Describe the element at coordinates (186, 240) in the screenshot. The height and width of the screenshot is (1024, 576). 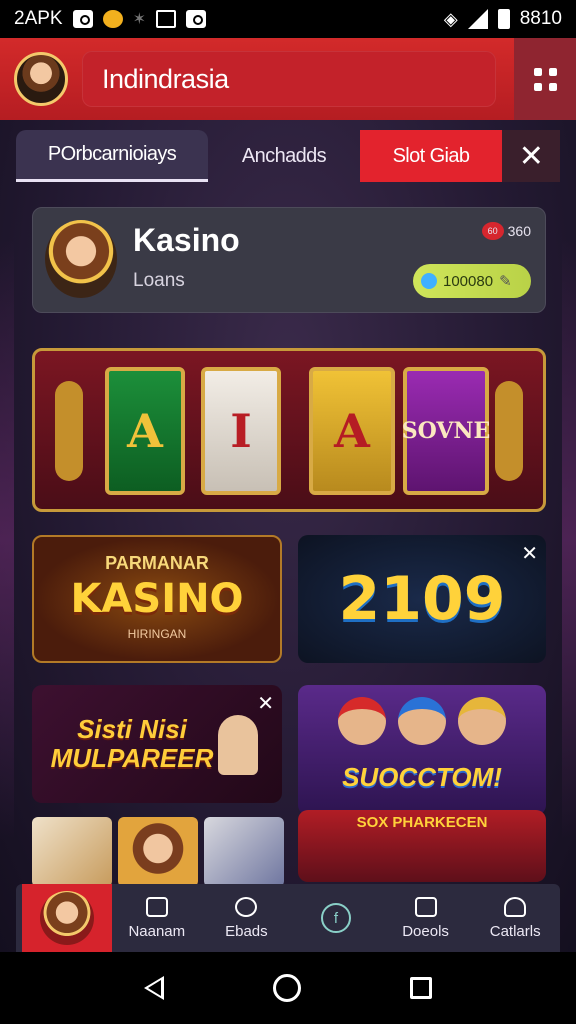
I see `profile-name: Kasino` at that location.